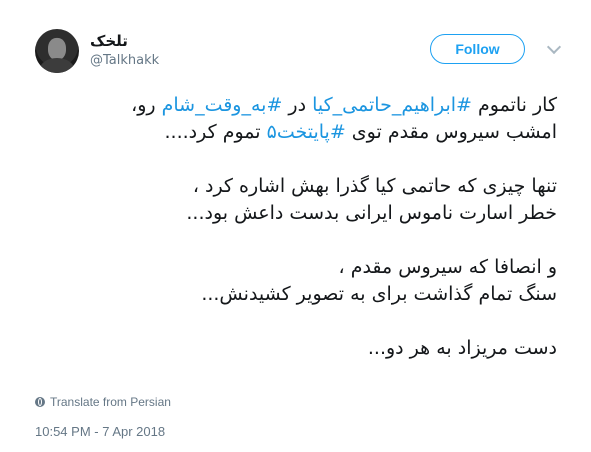  I want to click on avatar-body, so click(57, 65).